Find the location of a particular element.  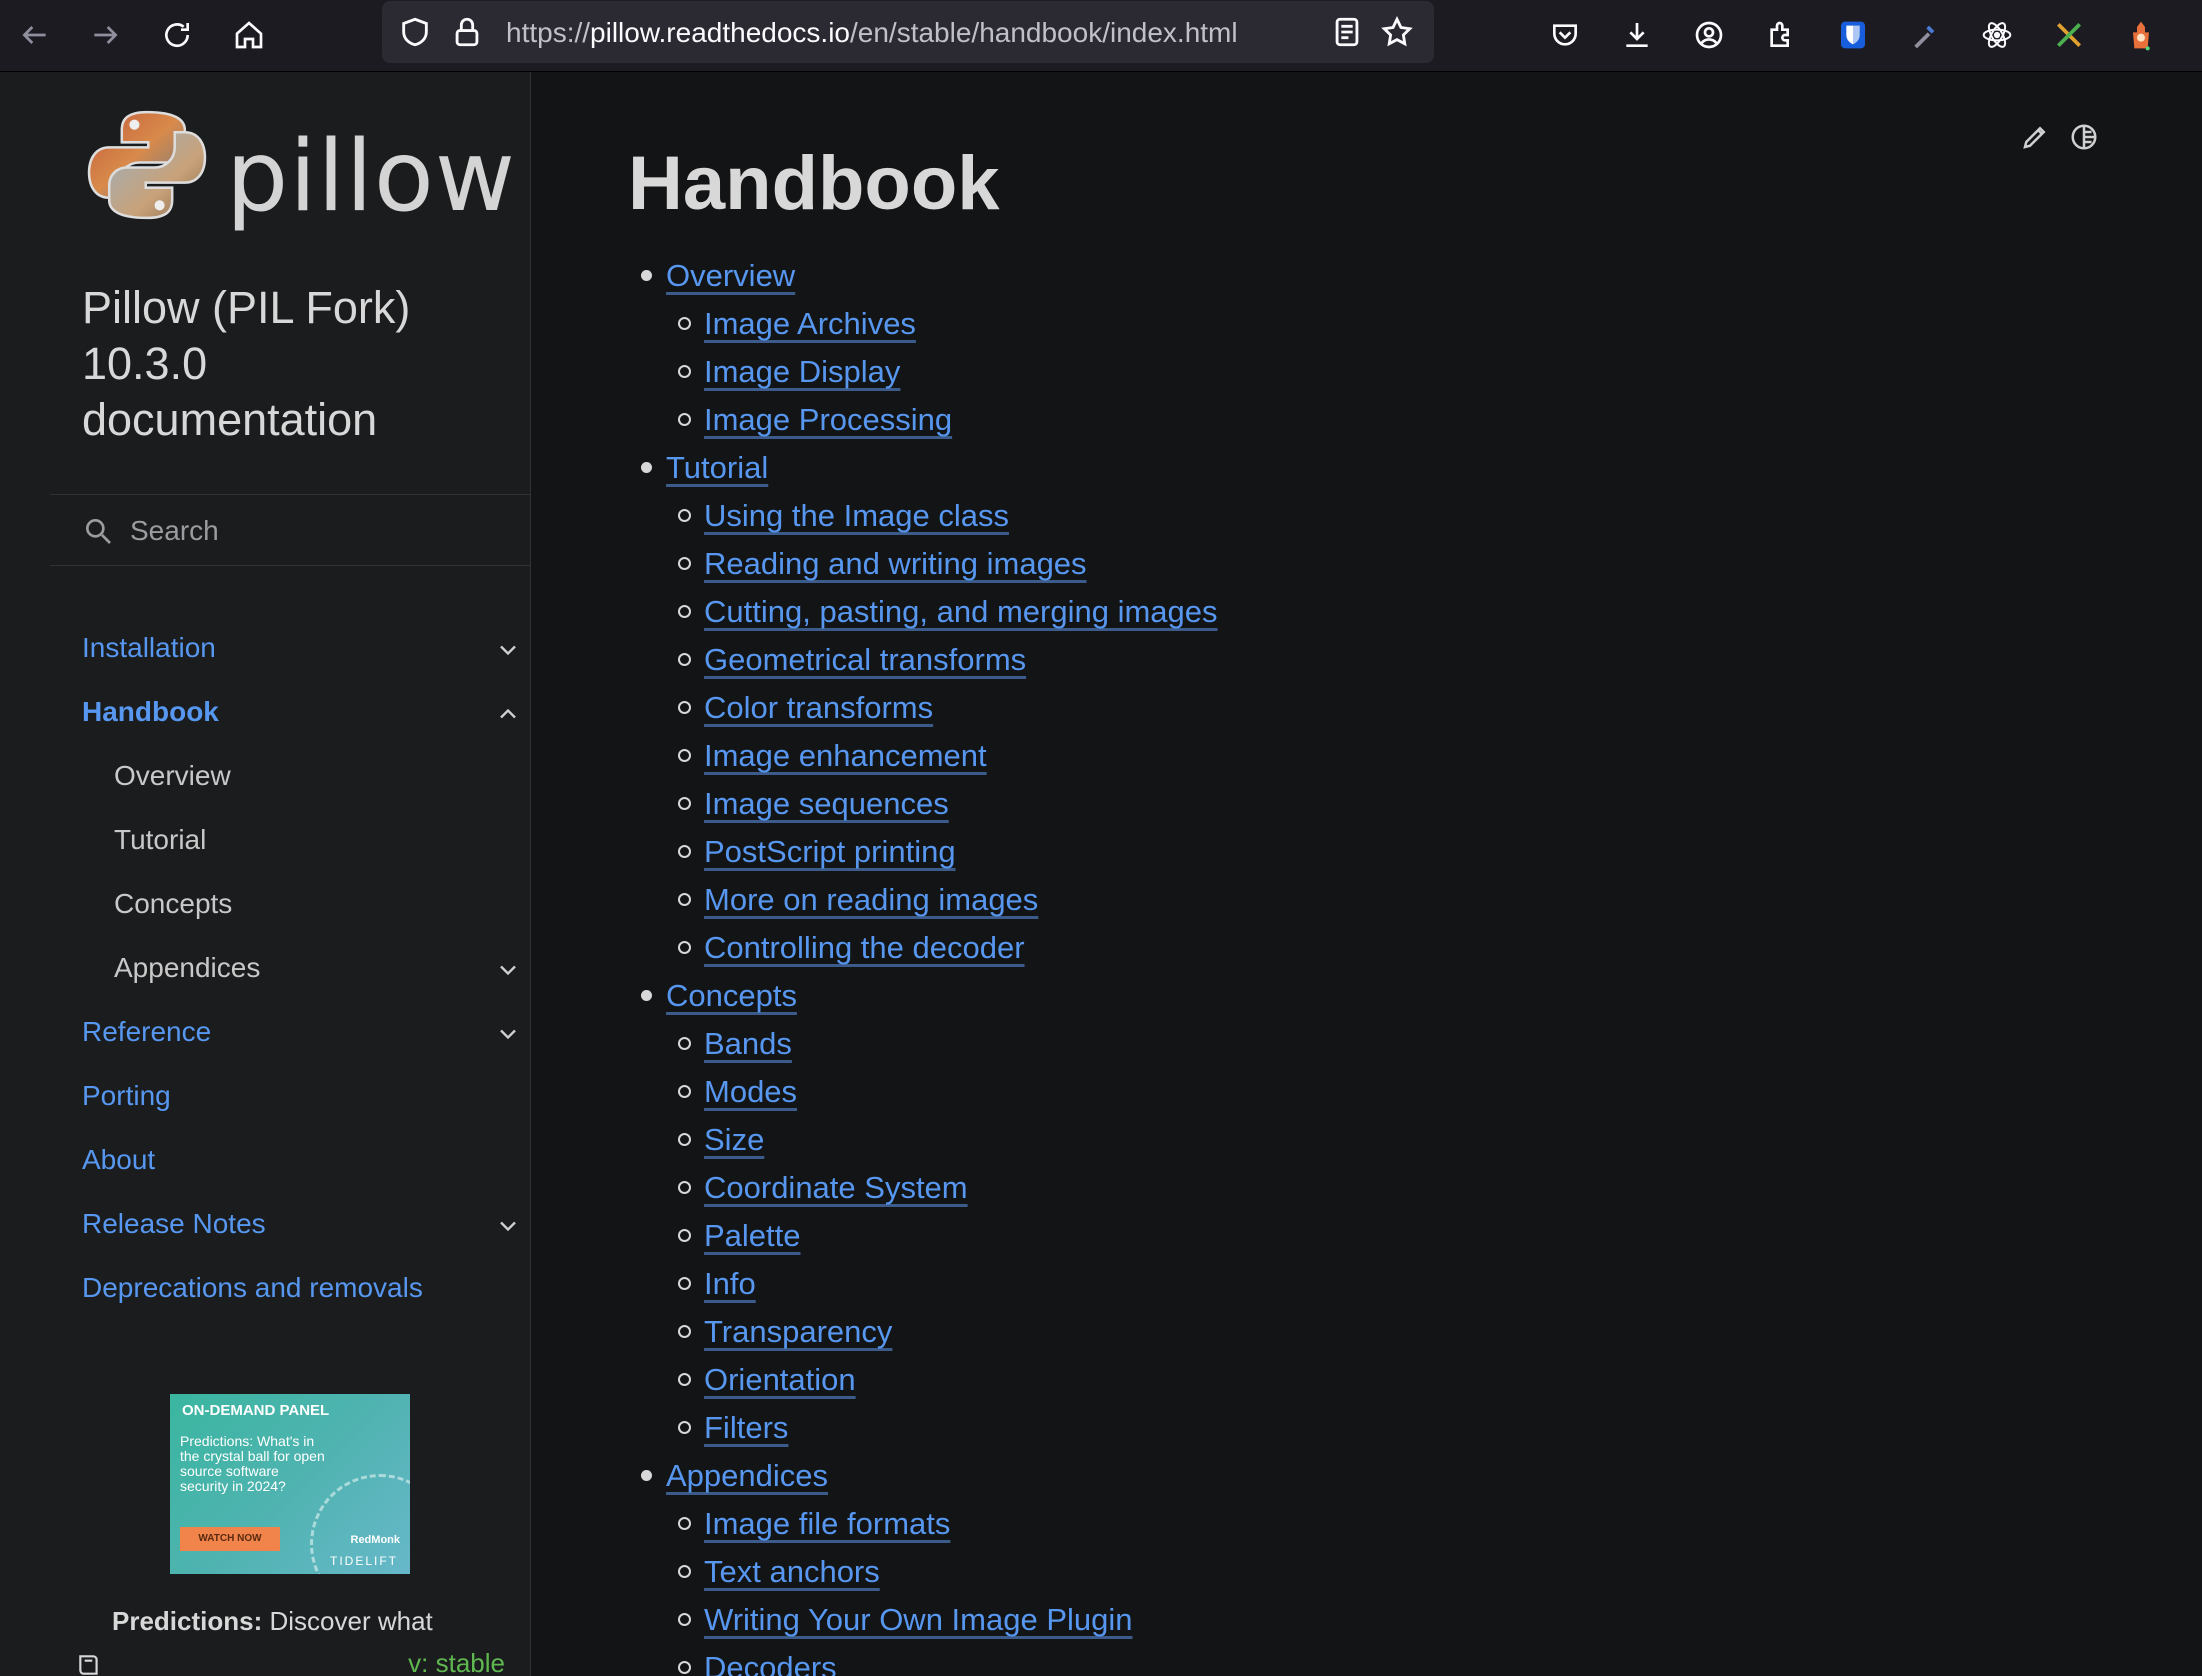

sidebar-item-porting: Porting is located at coordinates (302, 1096).